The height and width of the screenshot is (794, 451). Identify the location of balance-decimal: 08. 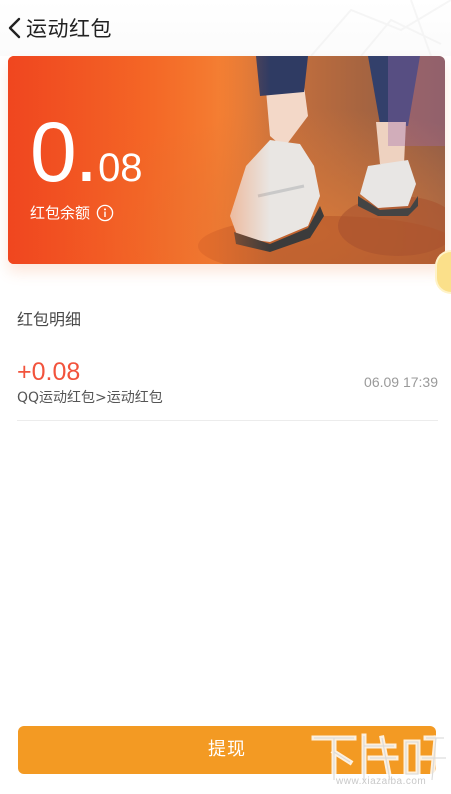
(120, 168).